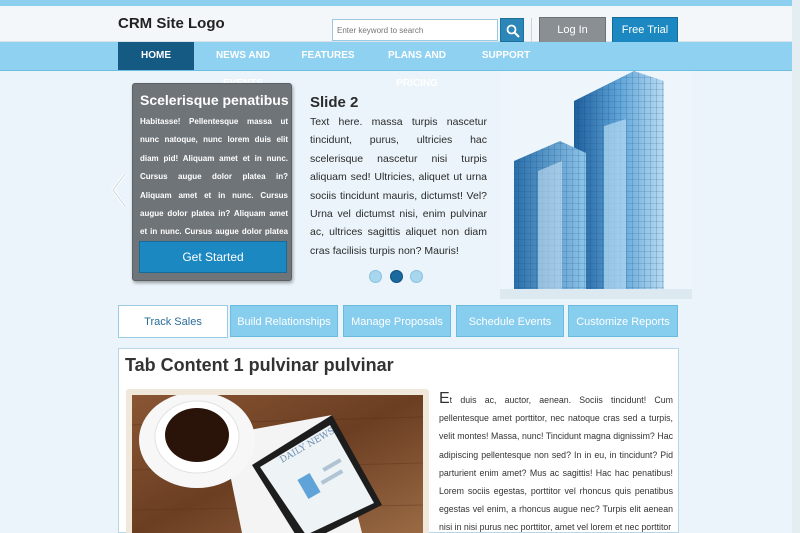 The height and width of the screenshot is (533, 800). Describe the element at coordinates (623, 321) in the screenshot. I see `tab-customize-reports: Customize Reports` at that location.